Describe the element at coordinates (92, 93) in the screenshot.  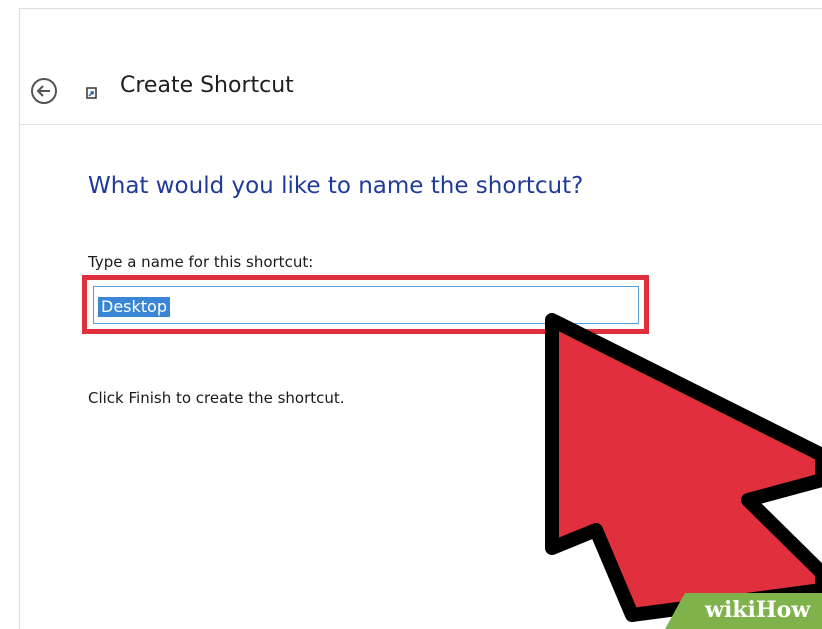
I see `shortcut-icon` at that location.